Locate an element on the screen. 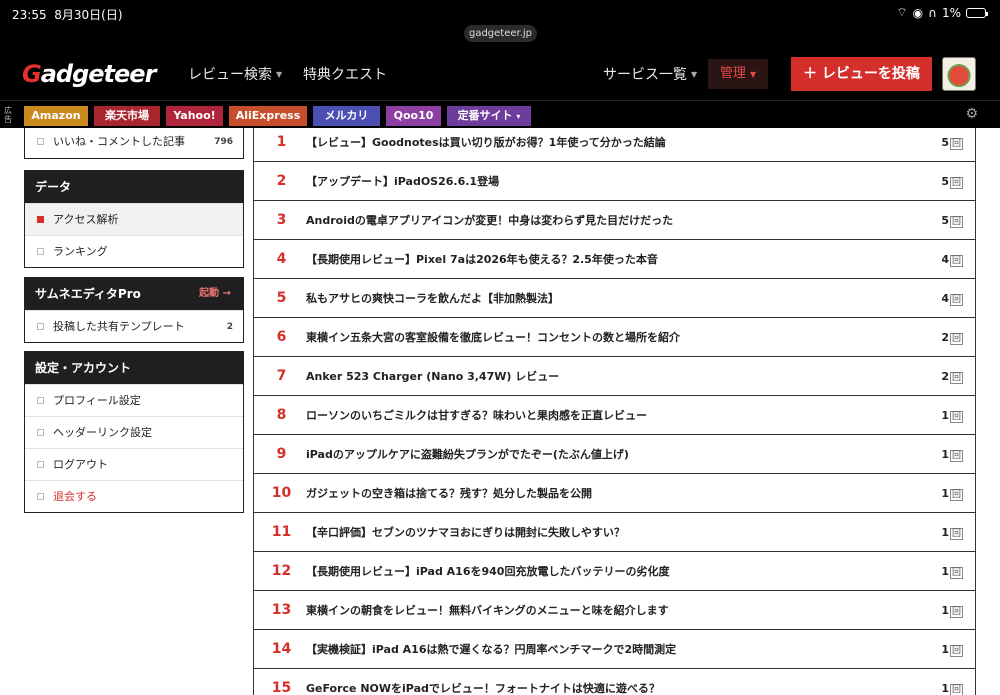 This screenshot has height=695, width=1000. avatar is located at coordinates (959, 74).